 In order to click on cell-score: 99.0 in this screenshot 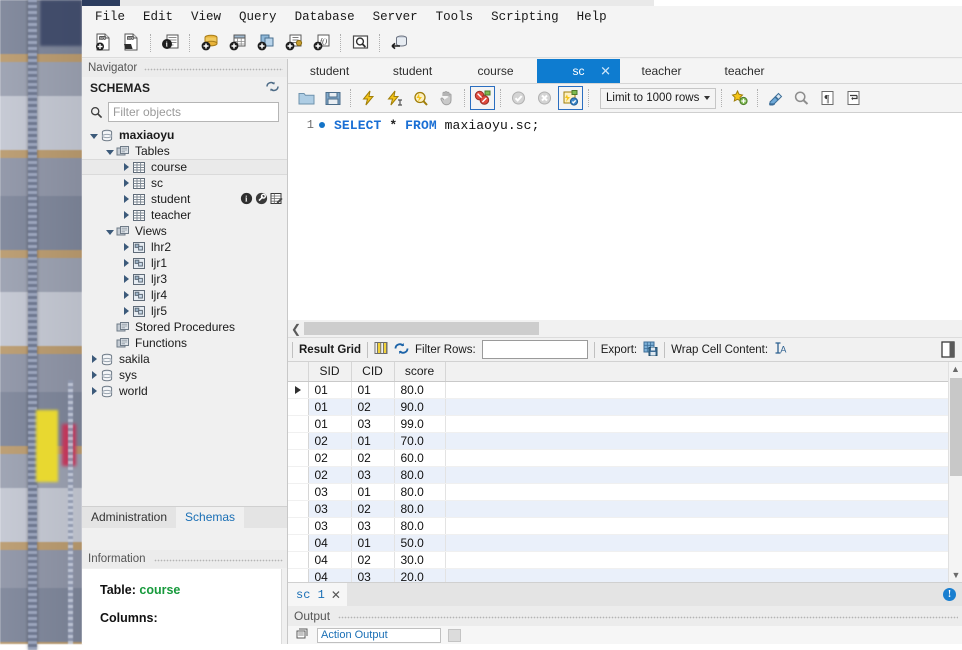, I will do `click(420, 424)`.